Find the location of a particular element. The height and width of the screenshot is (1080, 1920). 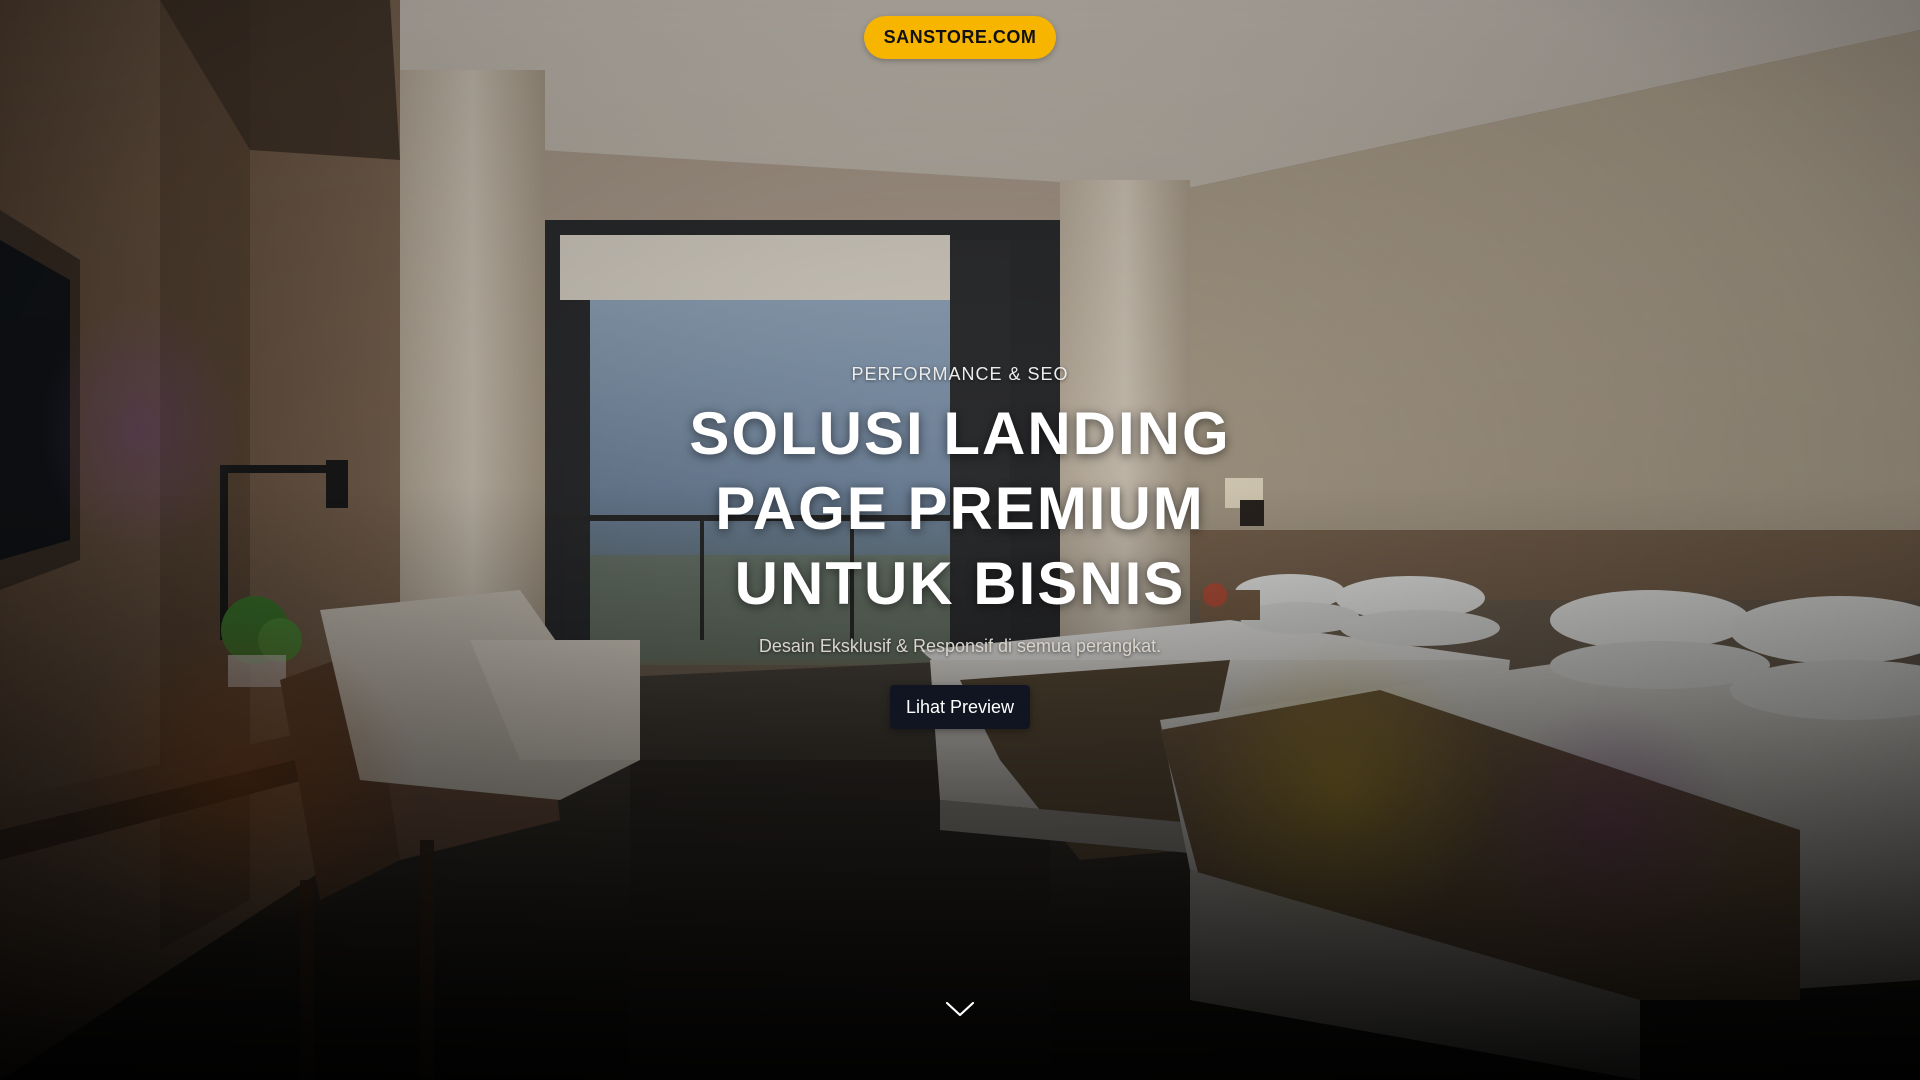

preview-button: Lihat Preview is located at coordinates (960, 707).